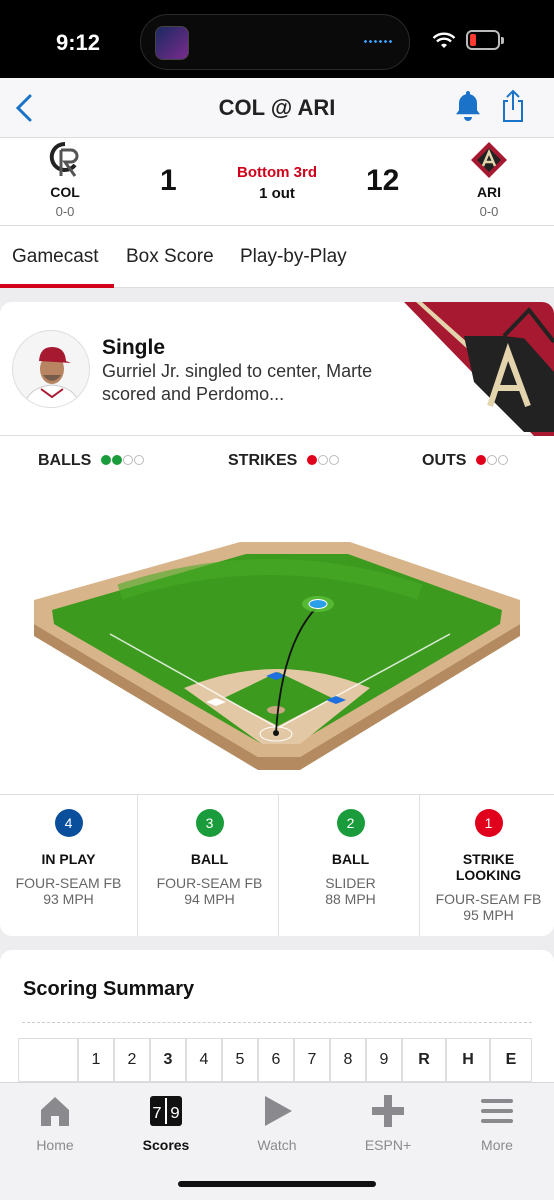 The height and width of the screenshot is (1200, 554). What do you see at coordinates (497, 1111) in the screenshot?
I see `menu-icon` at bounding box center [497, 1111].